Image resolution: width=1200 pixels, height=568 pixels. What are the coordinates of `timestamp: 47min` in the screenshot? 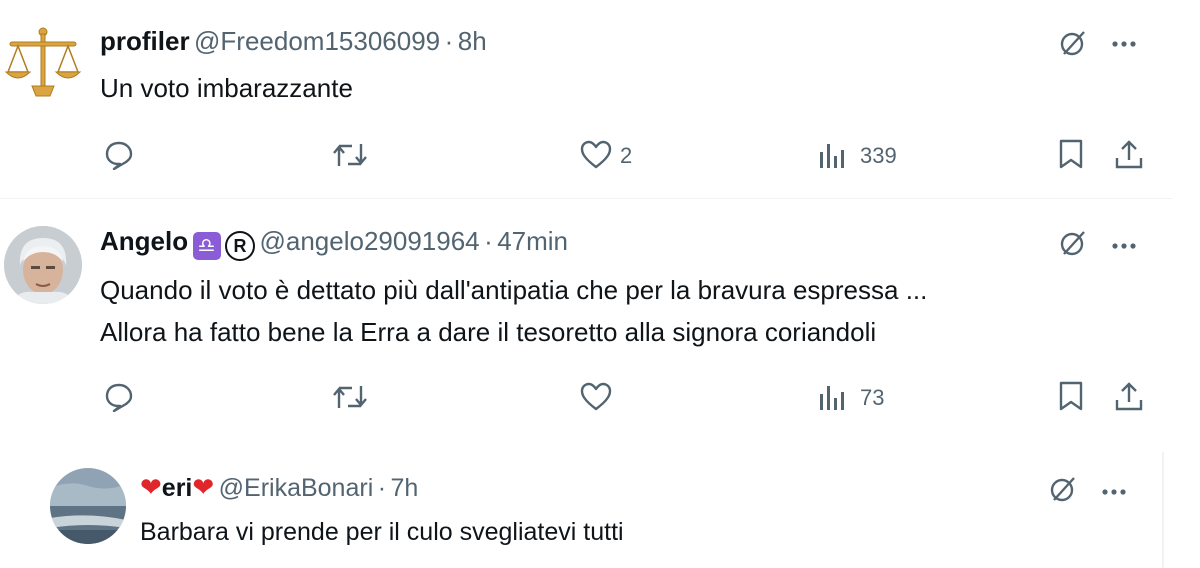 It's located at (532, 241).